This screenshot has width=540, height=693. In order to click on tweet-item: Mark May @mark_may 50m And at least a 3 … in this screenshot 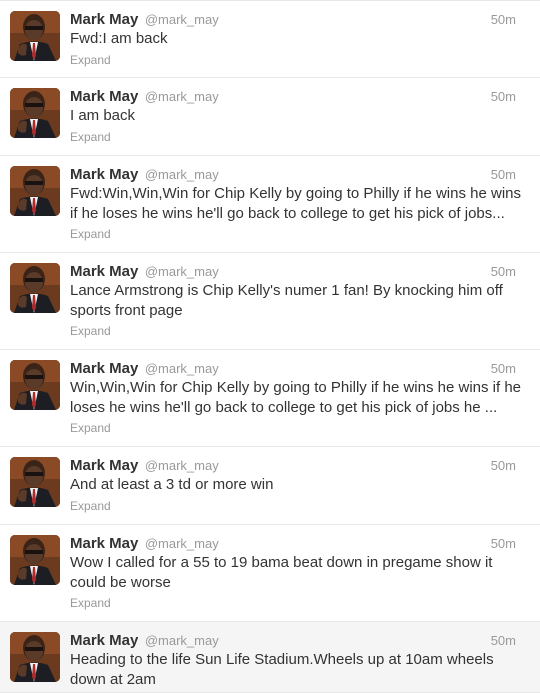, I will do `click(270, 486)`.